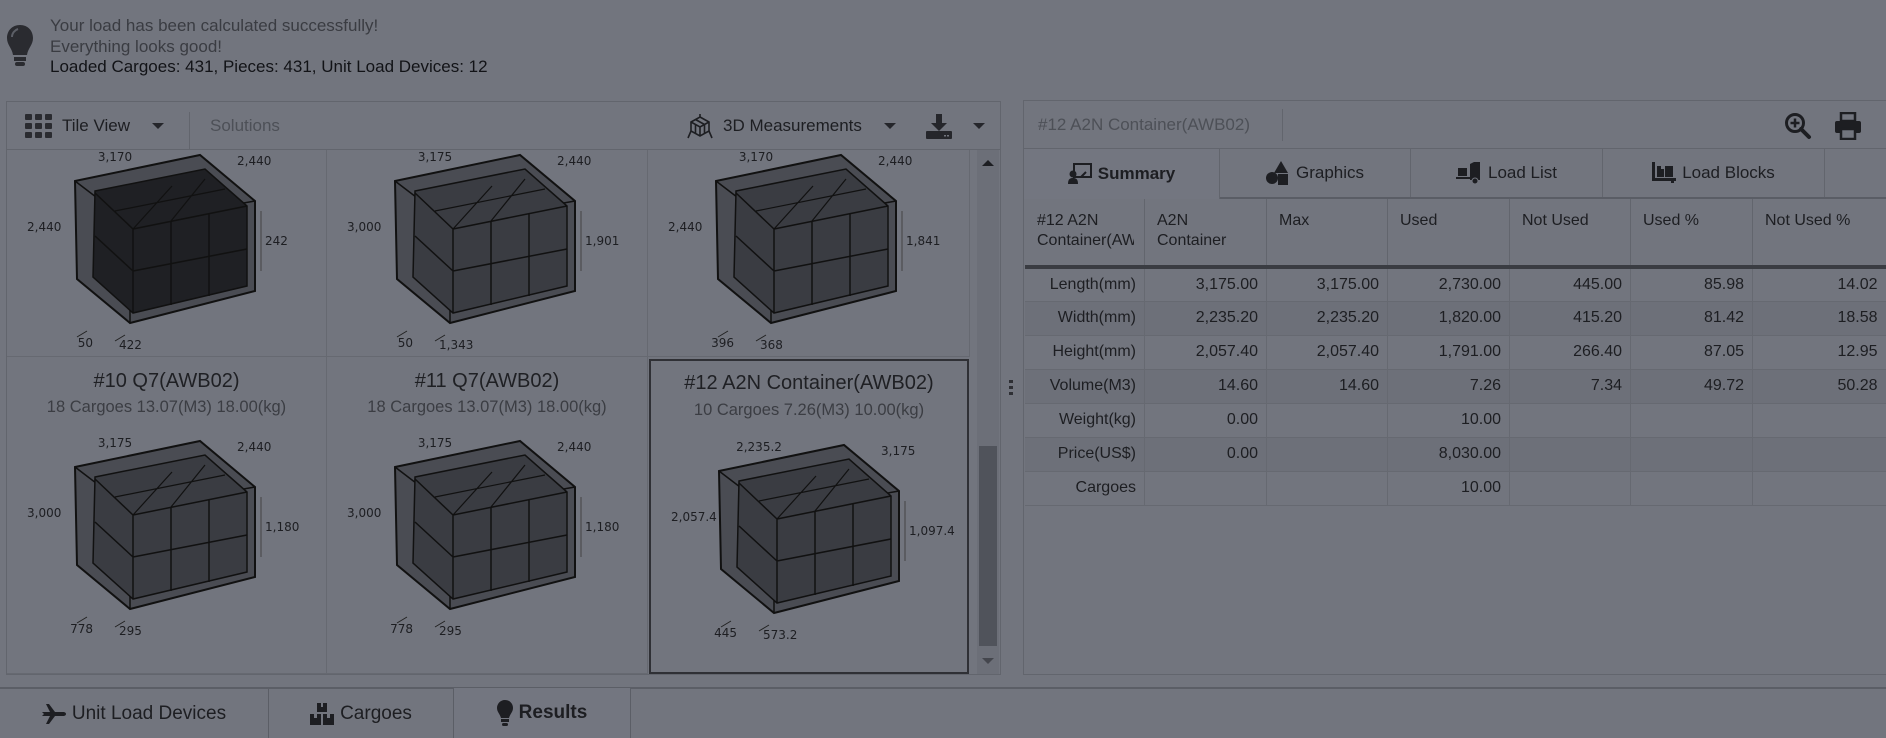 The width and height of the screenshot is (1886, 738). What do you see at coordinates (1691, 318) in the screenshot?
I see `table-cell: 81.42` at bounding box center [1691, 318].